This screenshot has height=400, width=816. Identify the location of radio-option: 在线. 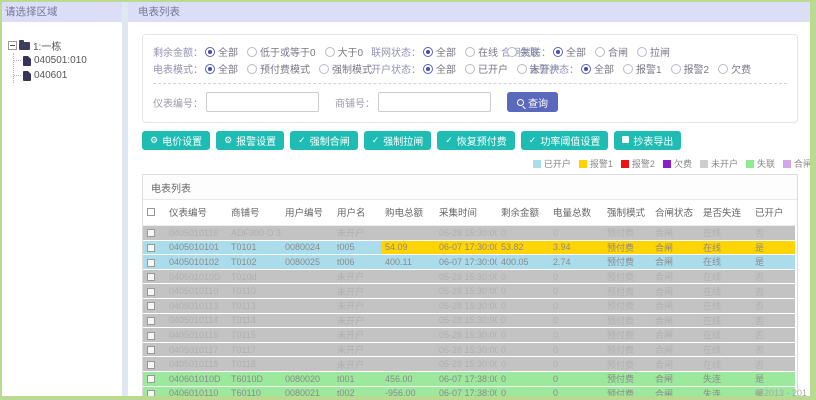
(481, 51).